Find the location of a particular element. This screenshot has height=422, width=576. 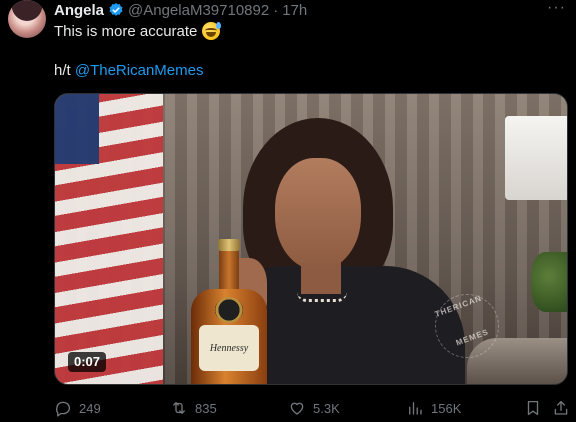

bookmark-icon is located at coordinates (533, 408).